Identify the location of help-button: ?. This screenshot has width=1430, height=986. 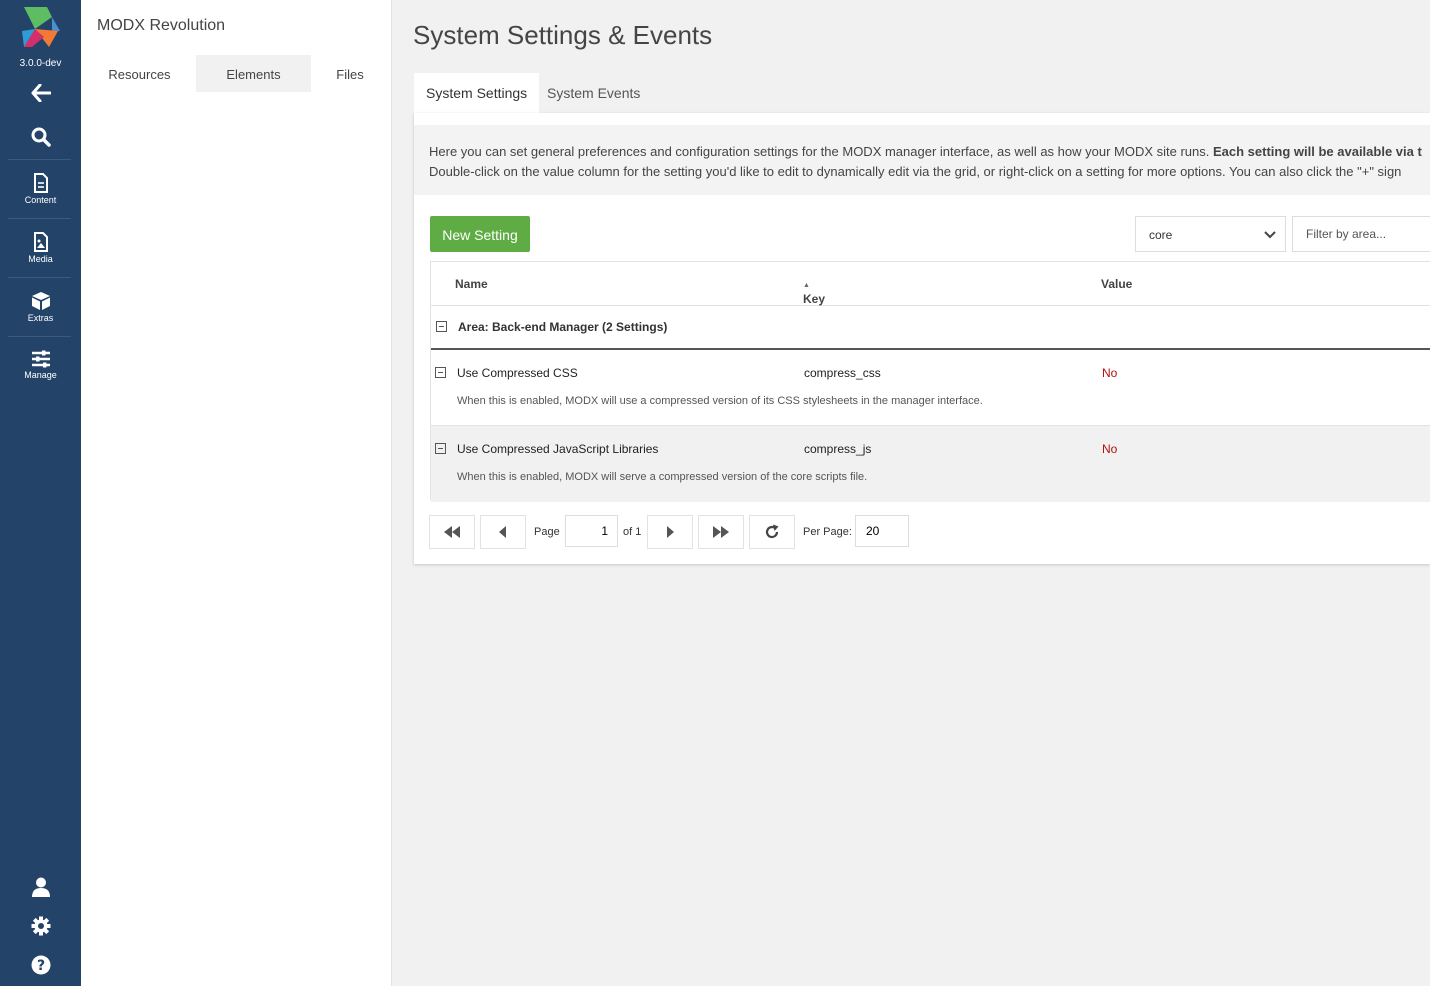
(40, 965).